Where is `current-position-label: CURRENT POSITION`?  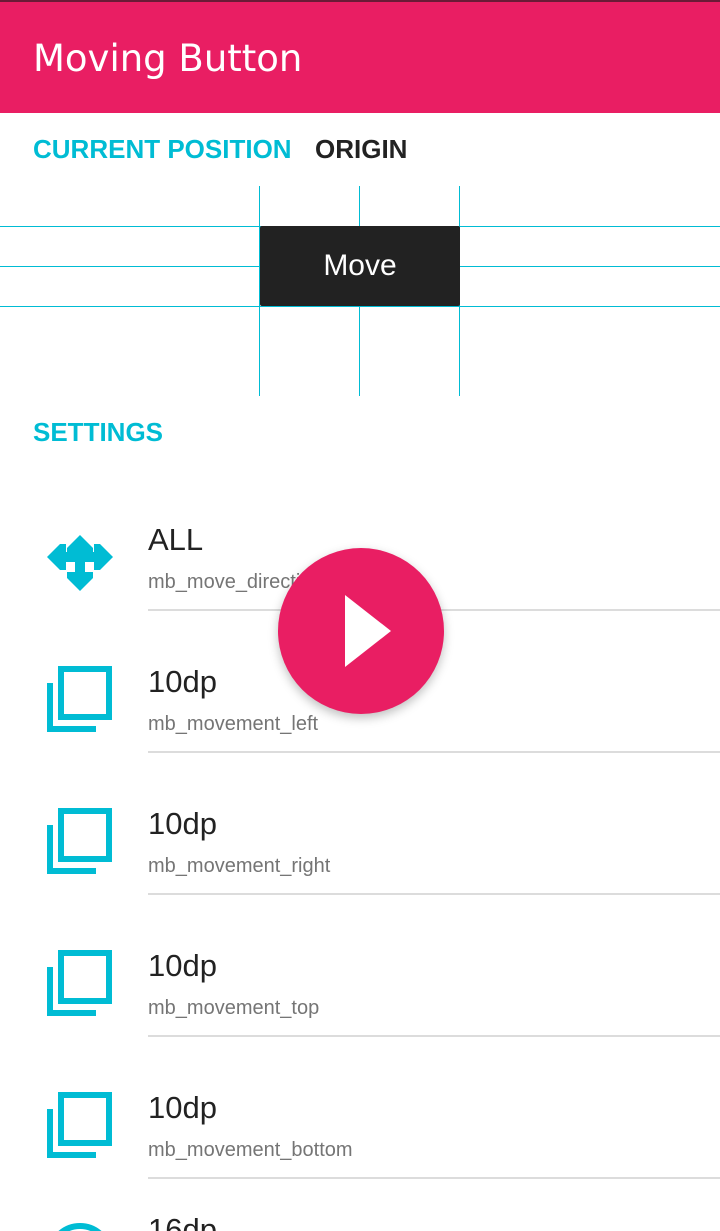 current-position-label: CURRENT POSITION is located at coordinates (162, 149).